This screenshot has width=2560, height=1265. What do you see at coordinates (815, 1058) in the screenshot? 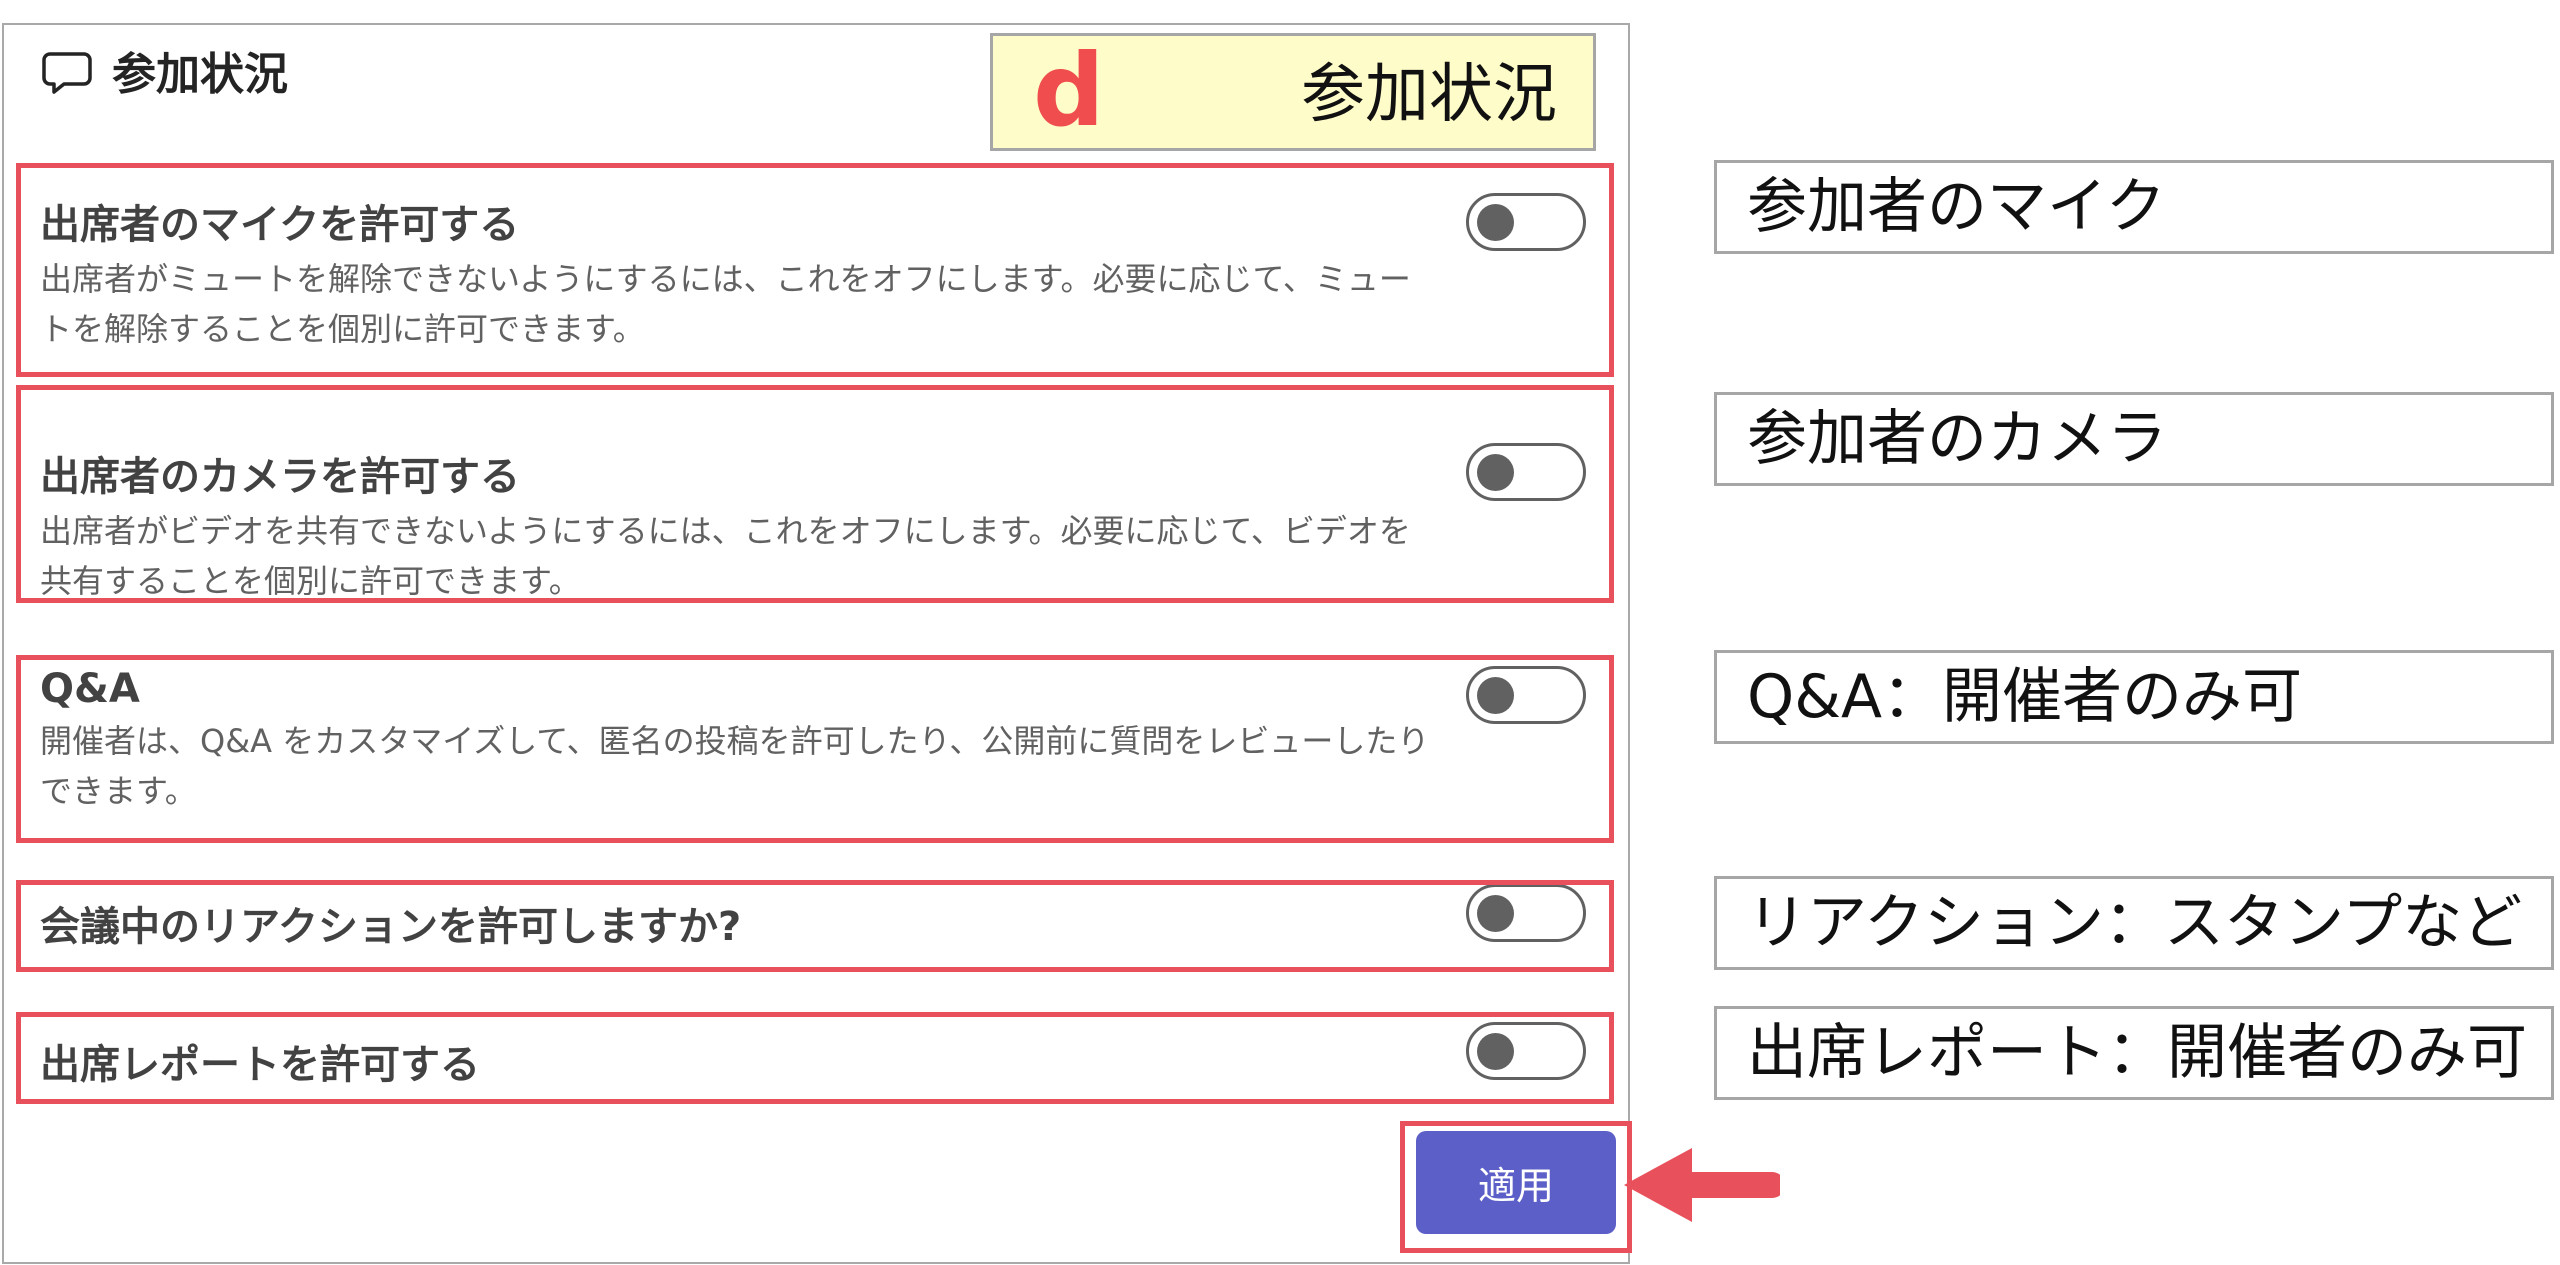
I see `highlight-attendance-report` at bounding box center [815, 1058].